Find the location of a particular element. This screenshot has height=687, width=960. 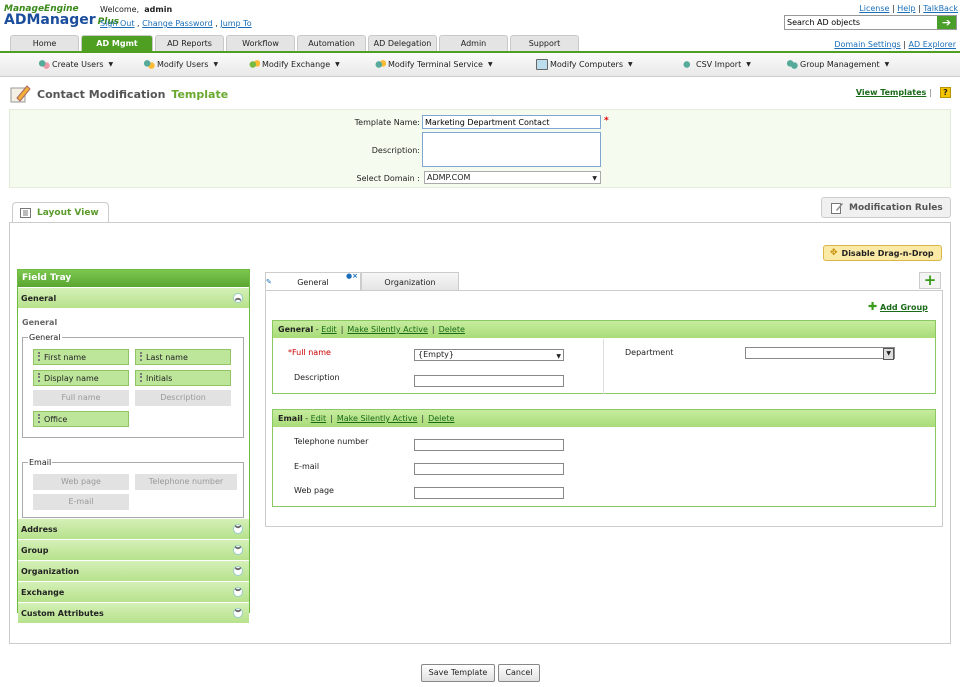

description-textarea is located at coordinates (511, 149).